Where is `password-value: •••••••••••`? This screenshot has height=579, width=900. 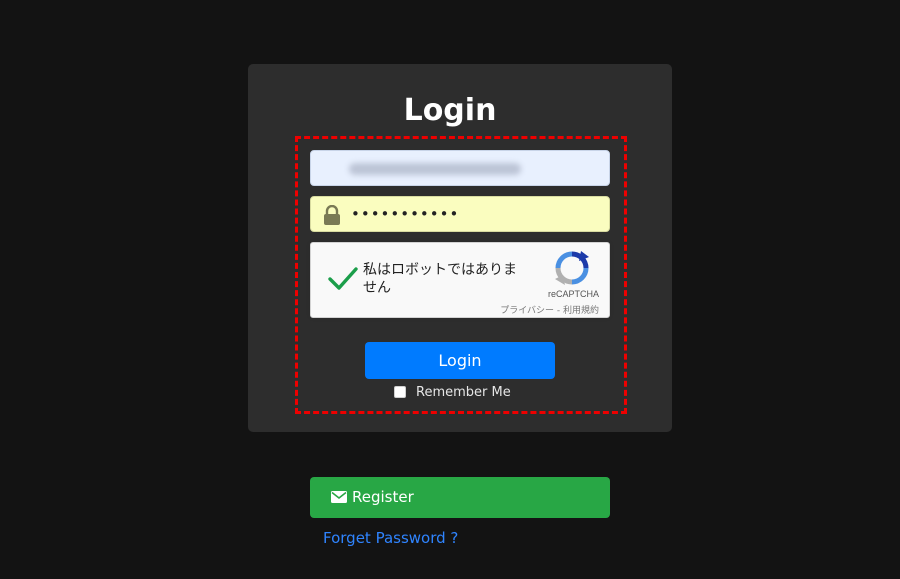 password-value: ••••••••••• is located at coordinates (405, 214).